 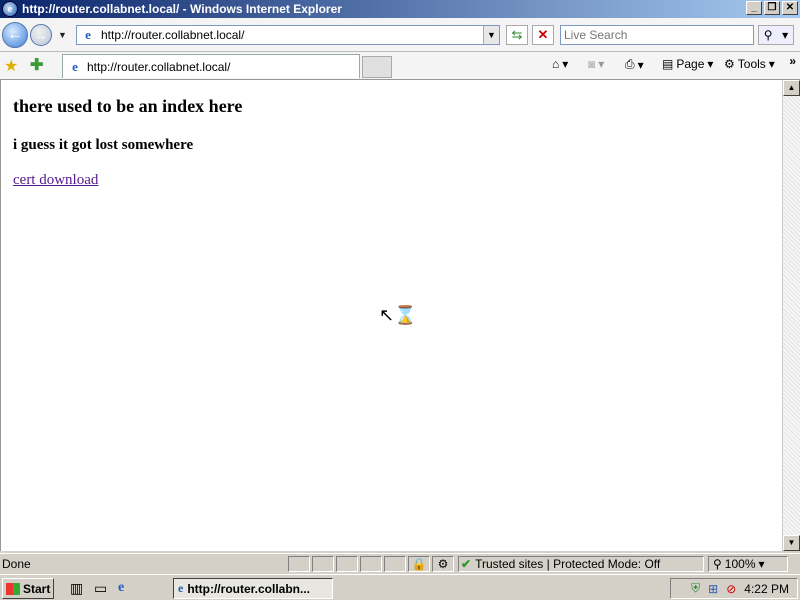 What do you see at coordinates (398, 315) in the screenshot?
I see `hourglass-cursor-icon: ↖⌛` at bounding box center [398, 315].